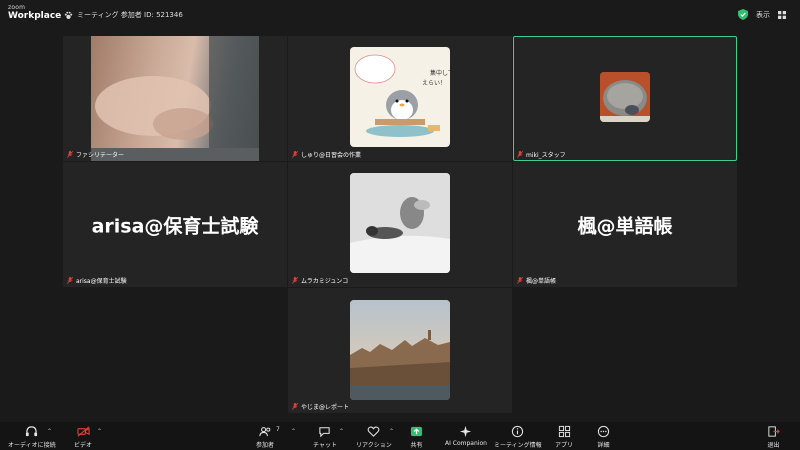 This screenshot has height=450, width=800. What do you see at coordinates (32, 431) in the screenshot?
I see `headphones-icon` at bounding box center [32, 431].